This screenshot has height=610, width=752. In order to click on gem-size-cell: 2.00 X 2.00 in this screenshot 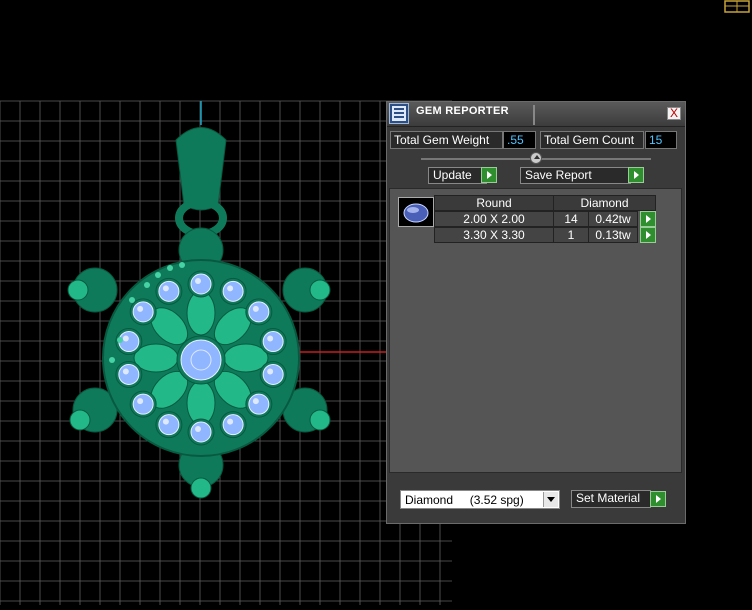, I will do `click(494, 219)`.